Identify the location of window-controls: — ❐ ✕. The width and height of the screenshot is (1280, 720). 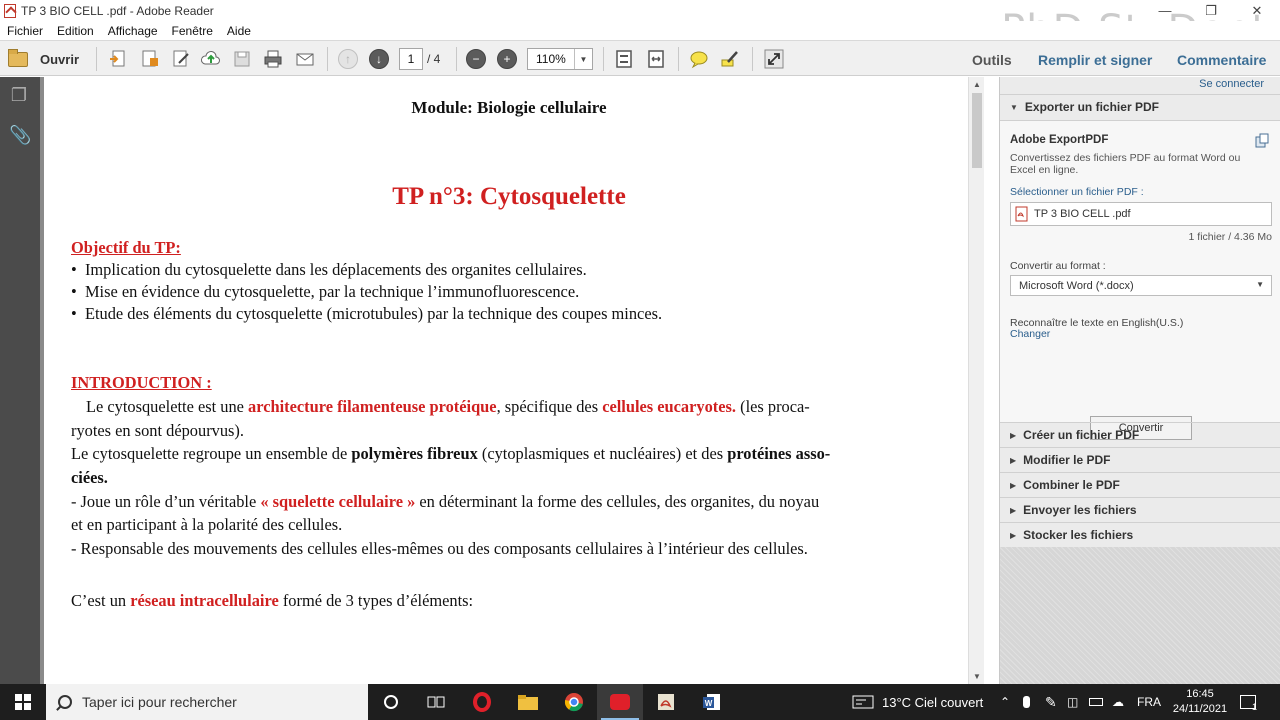
(1211, 10).